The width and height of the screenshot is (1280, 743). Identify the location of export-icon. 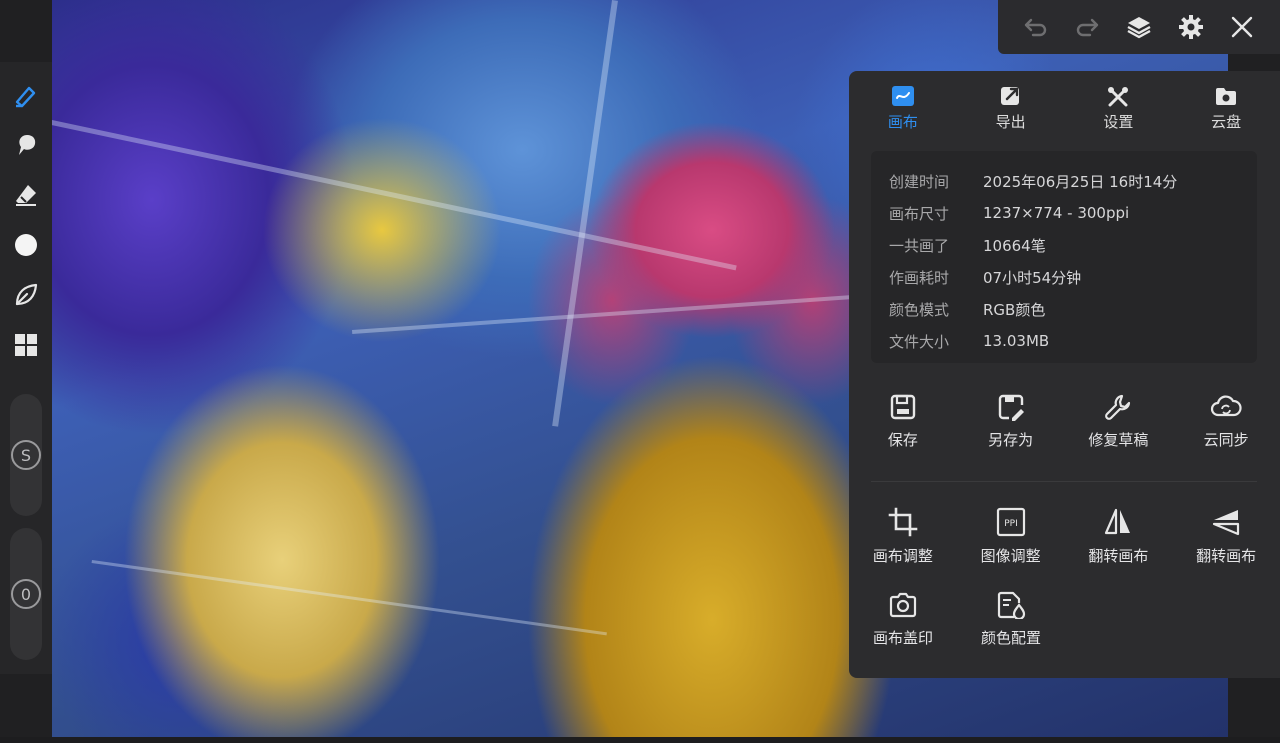
(1009, 96).